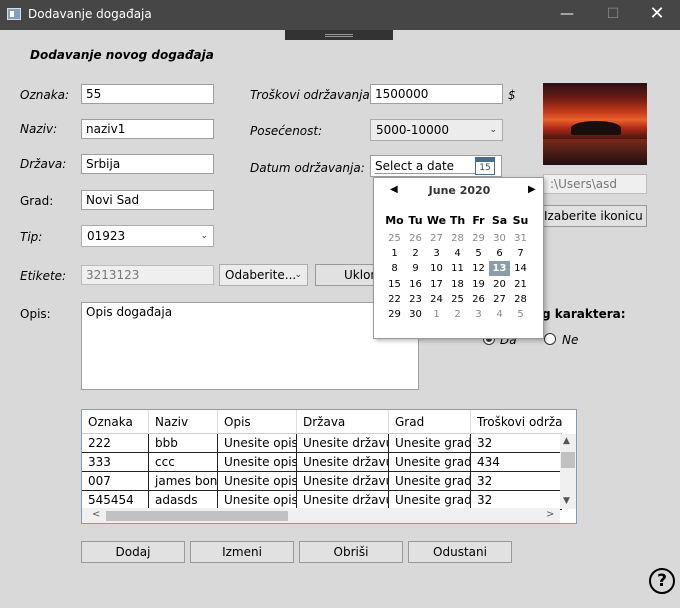 This screenshot has height=608, width=680. Describe the element at coordinates (147, 94) in the screenshot. I see `oznaka-input: 55` at that location.